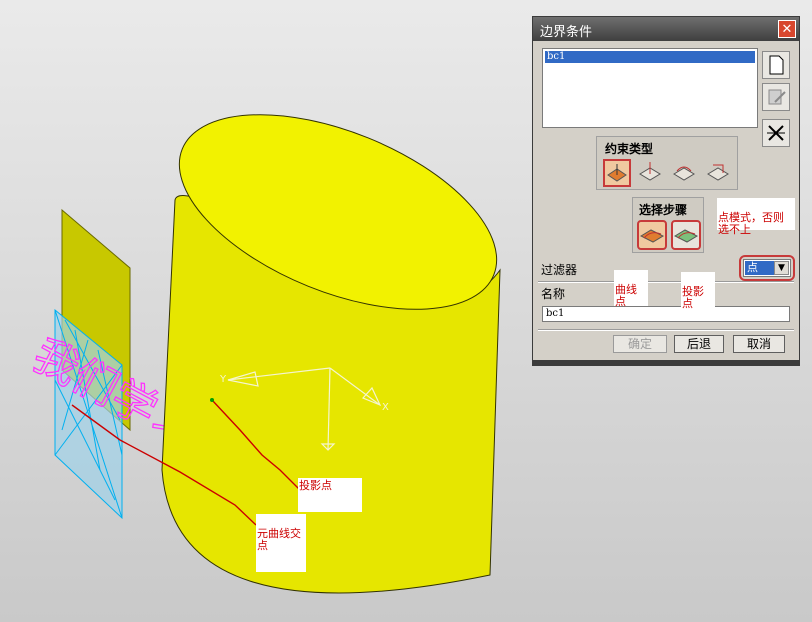  Describe the element at coordinates (640, 344) in the screenshot. I see `ok-button: 确定` at that location.